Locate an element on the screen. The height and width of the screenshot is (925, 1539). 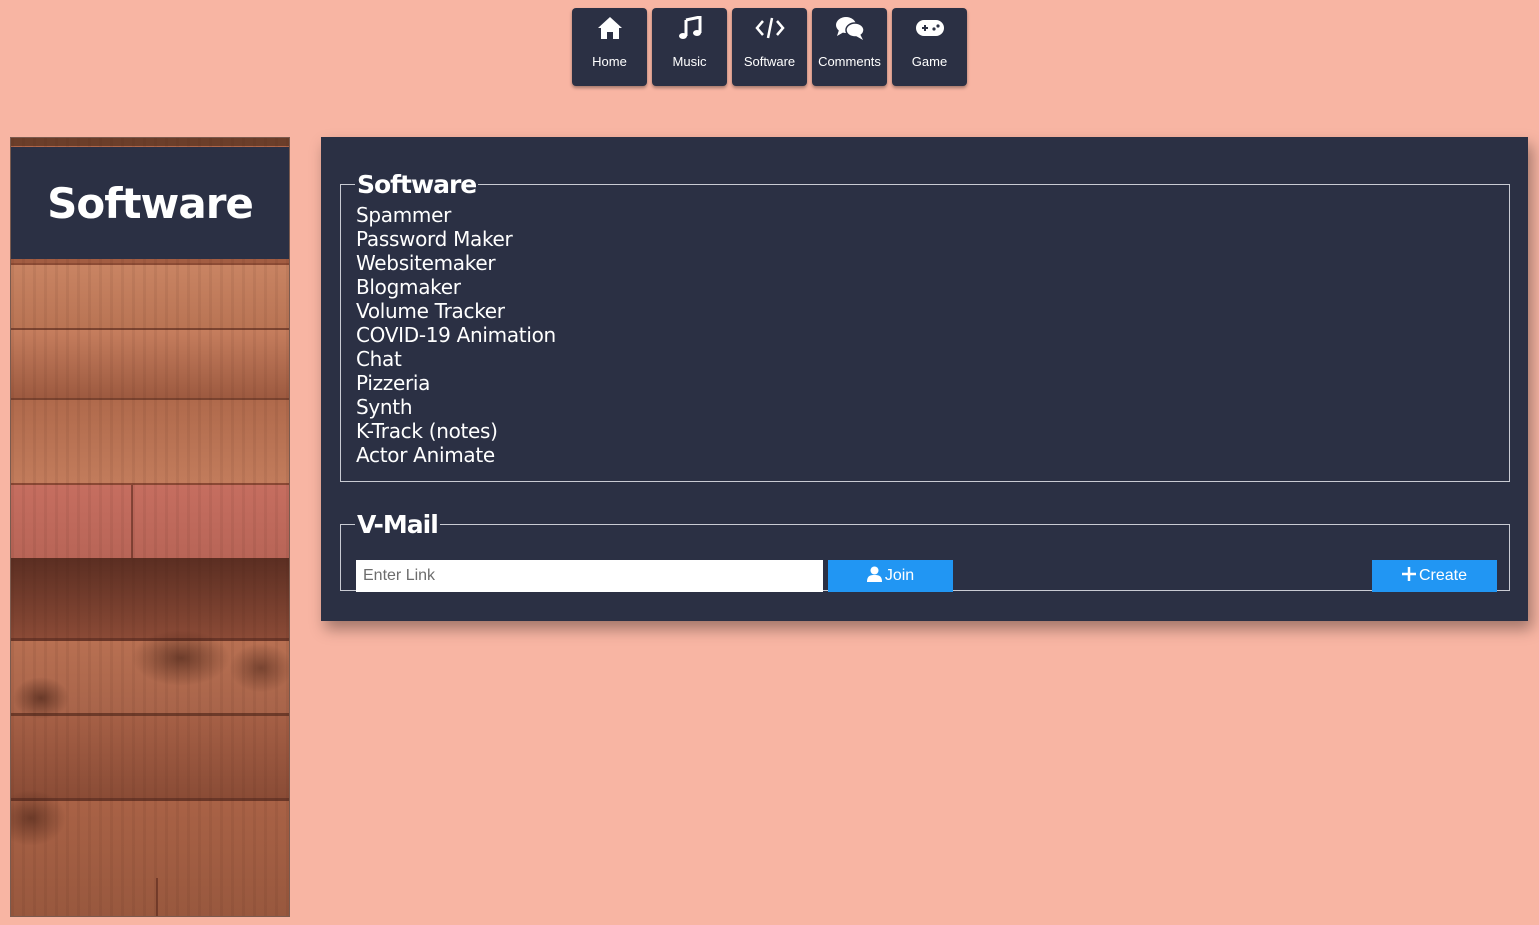
software-item-synth: Synth is located at coordinates (932, 407).